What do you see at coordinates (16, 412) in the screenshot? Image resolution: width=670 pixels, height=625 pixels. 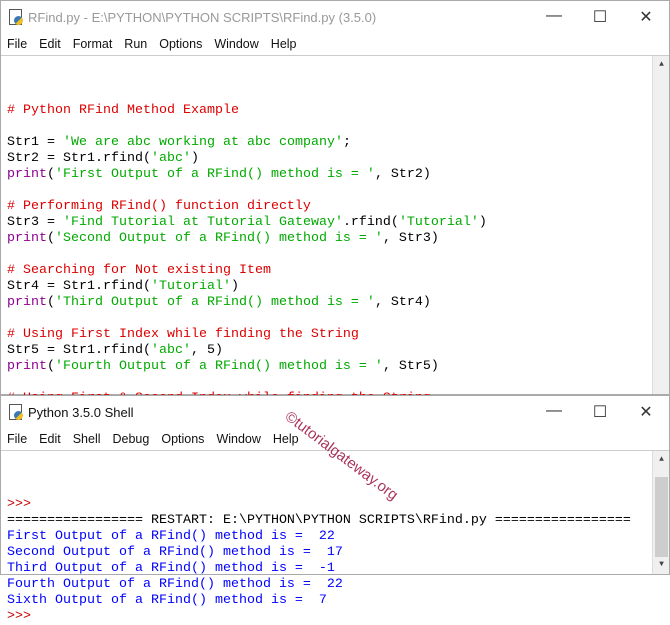 I see `python-shell-icon` at bounding box center [16, 412].